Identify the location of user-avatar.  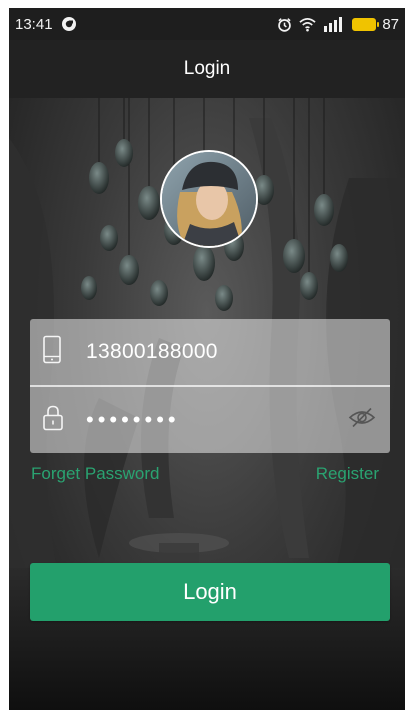
(209, 199).